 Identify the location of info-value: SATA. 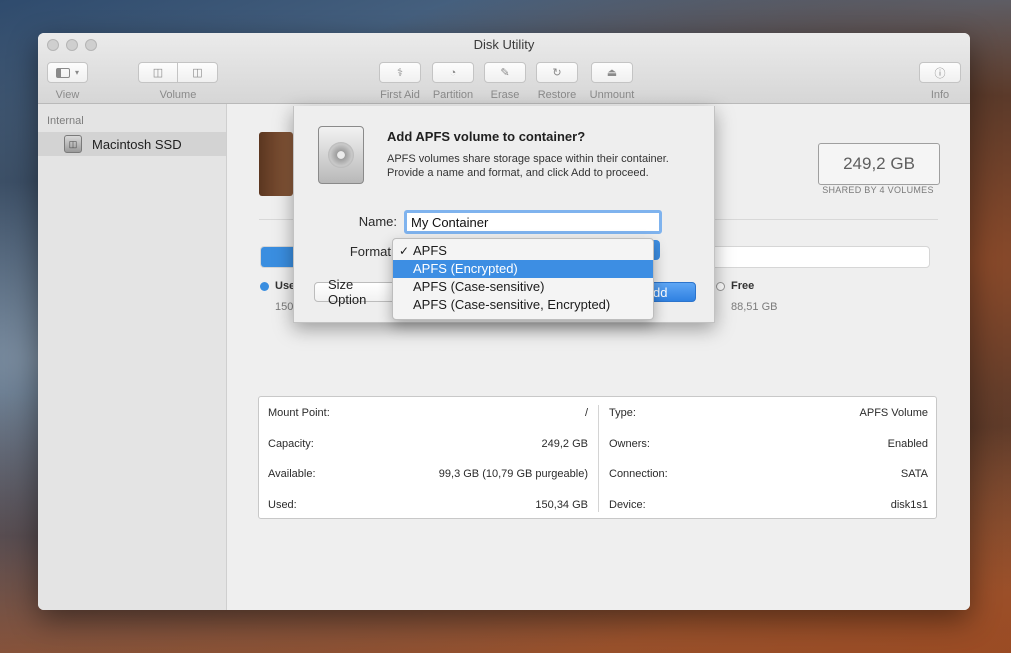
(914, 474).